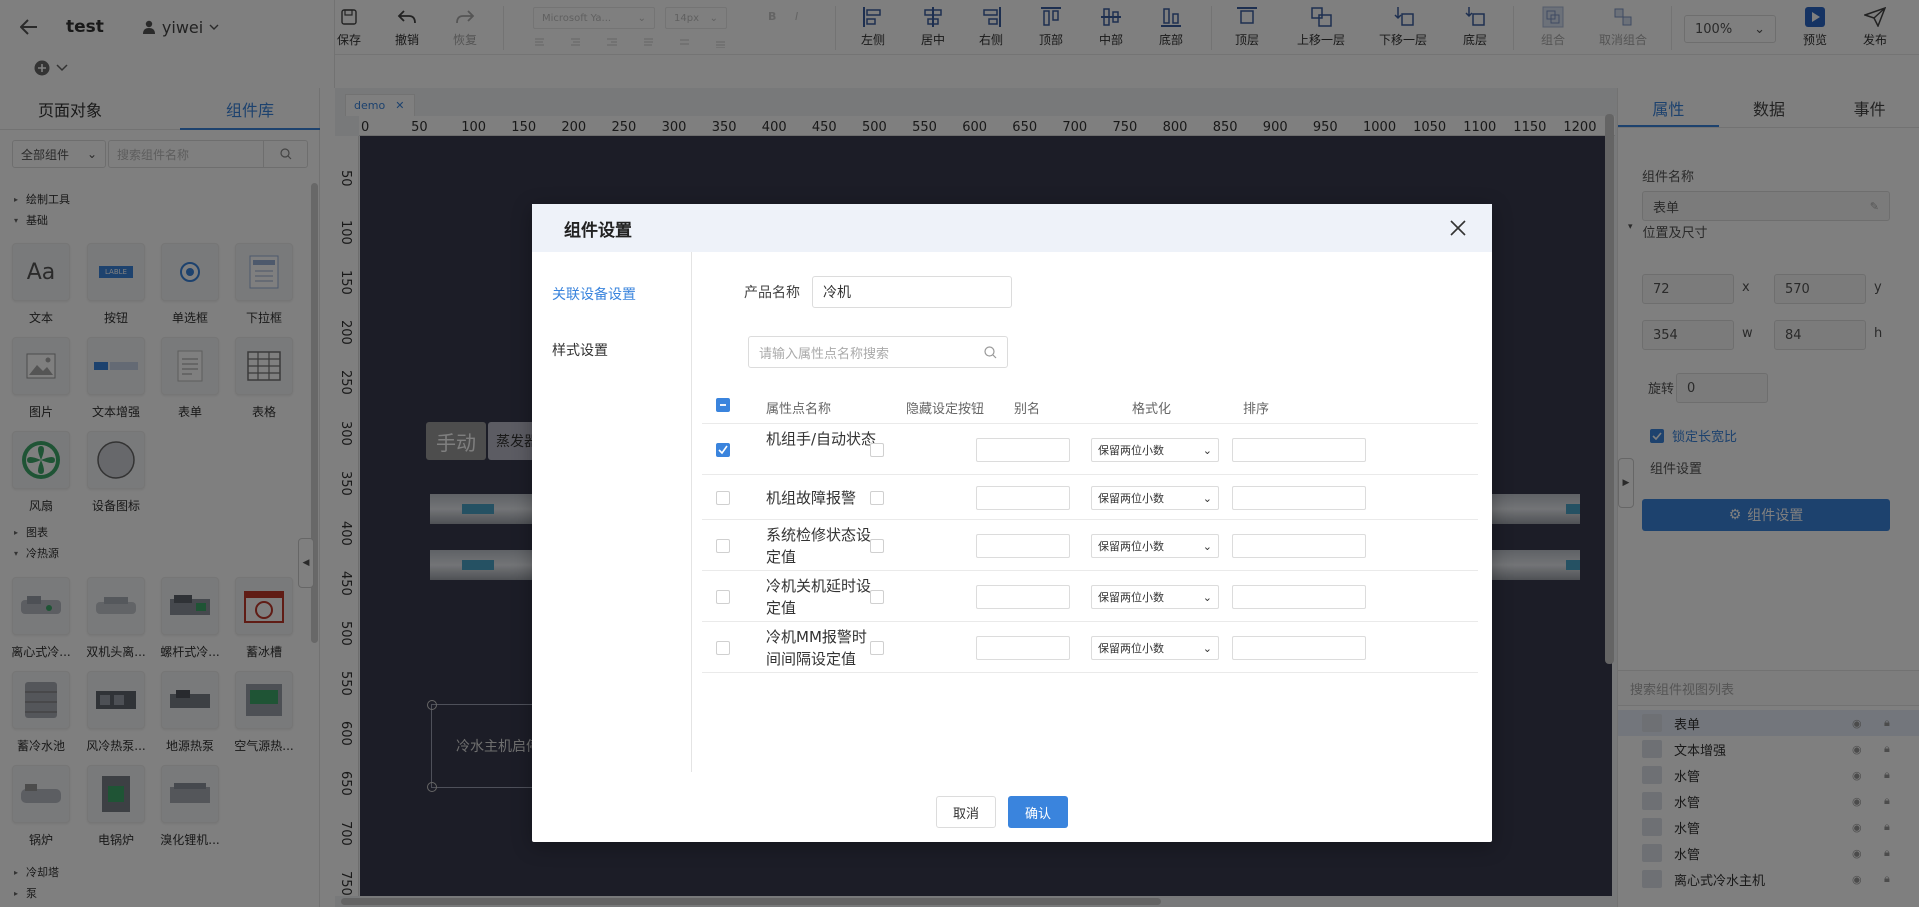 The height and width of the screenshot is (907, 1919). What do you see at coordinates (1090, 498) in the screenshot?
I see `table-row: 机组故障报警 保留两位小数 ⌄` at bounding box center [1090, 498].